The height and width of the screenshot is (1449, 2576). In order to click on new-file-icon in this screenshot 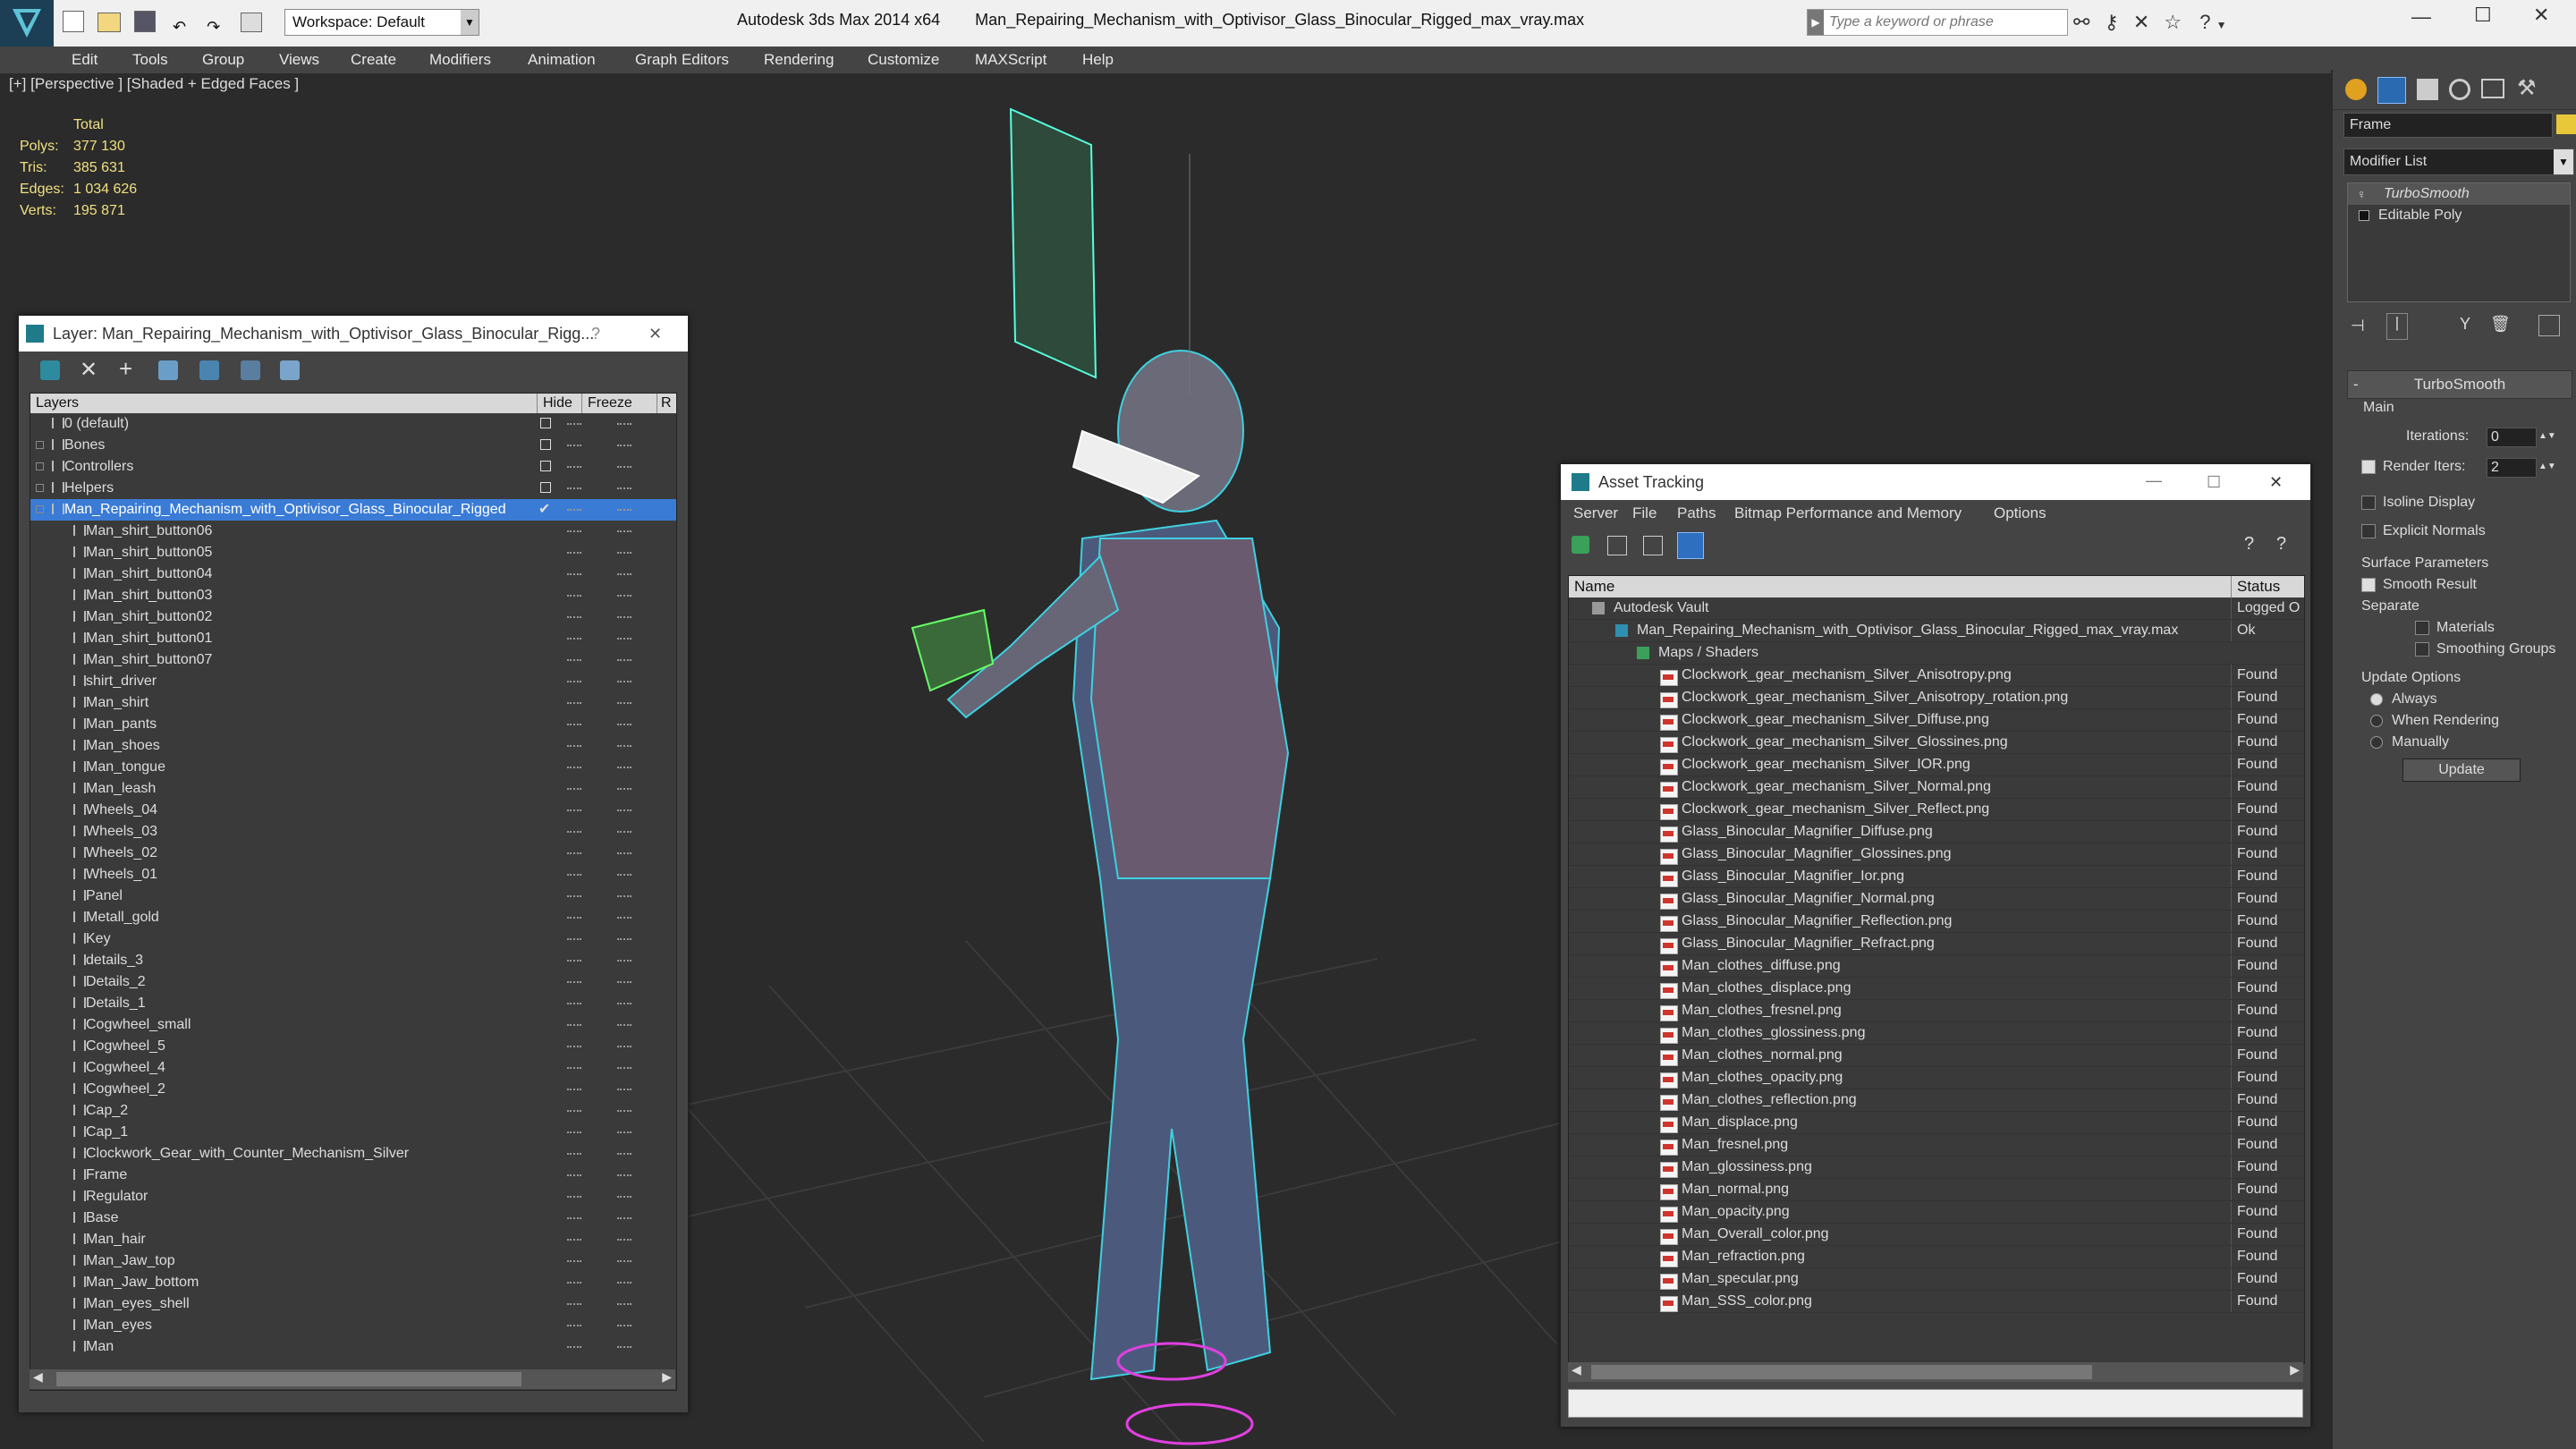, I will do `click(73, 21)`.